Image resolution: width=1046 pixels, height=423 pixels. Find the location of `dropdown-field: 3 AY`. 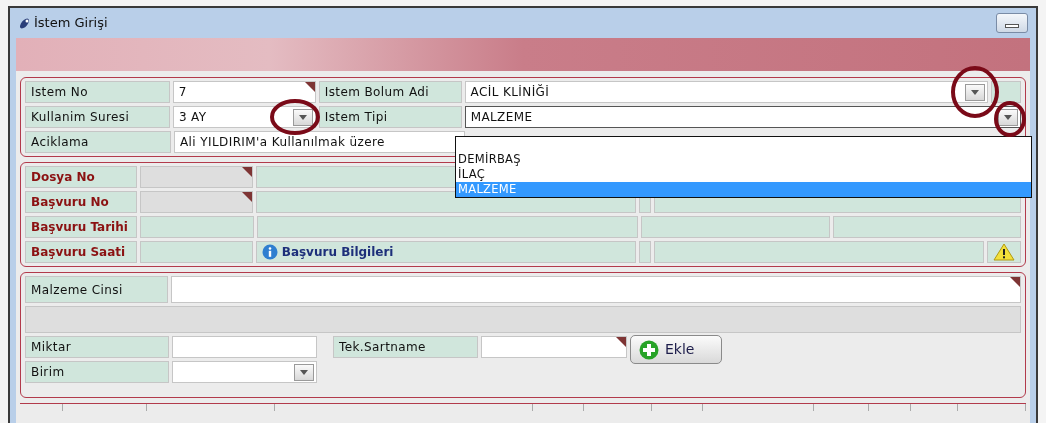

dropdown-field: 3 AY is located at coordinates (244, 117).